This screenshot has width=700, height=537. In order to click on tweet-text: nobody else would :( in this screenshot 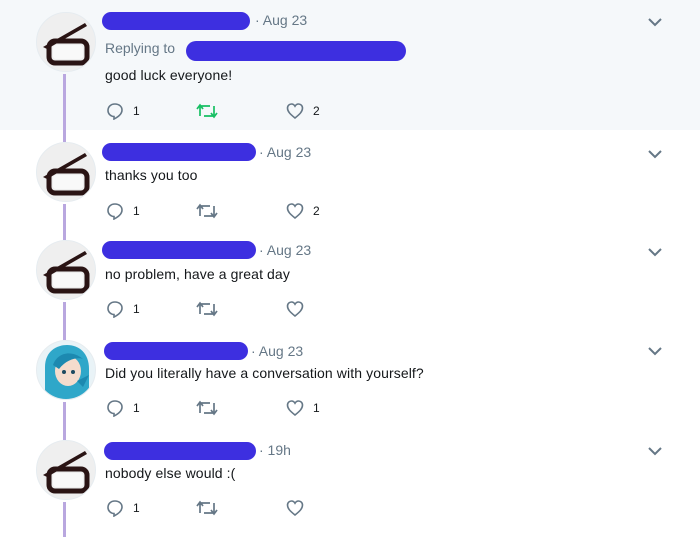, I will do `click(170, 473)`.